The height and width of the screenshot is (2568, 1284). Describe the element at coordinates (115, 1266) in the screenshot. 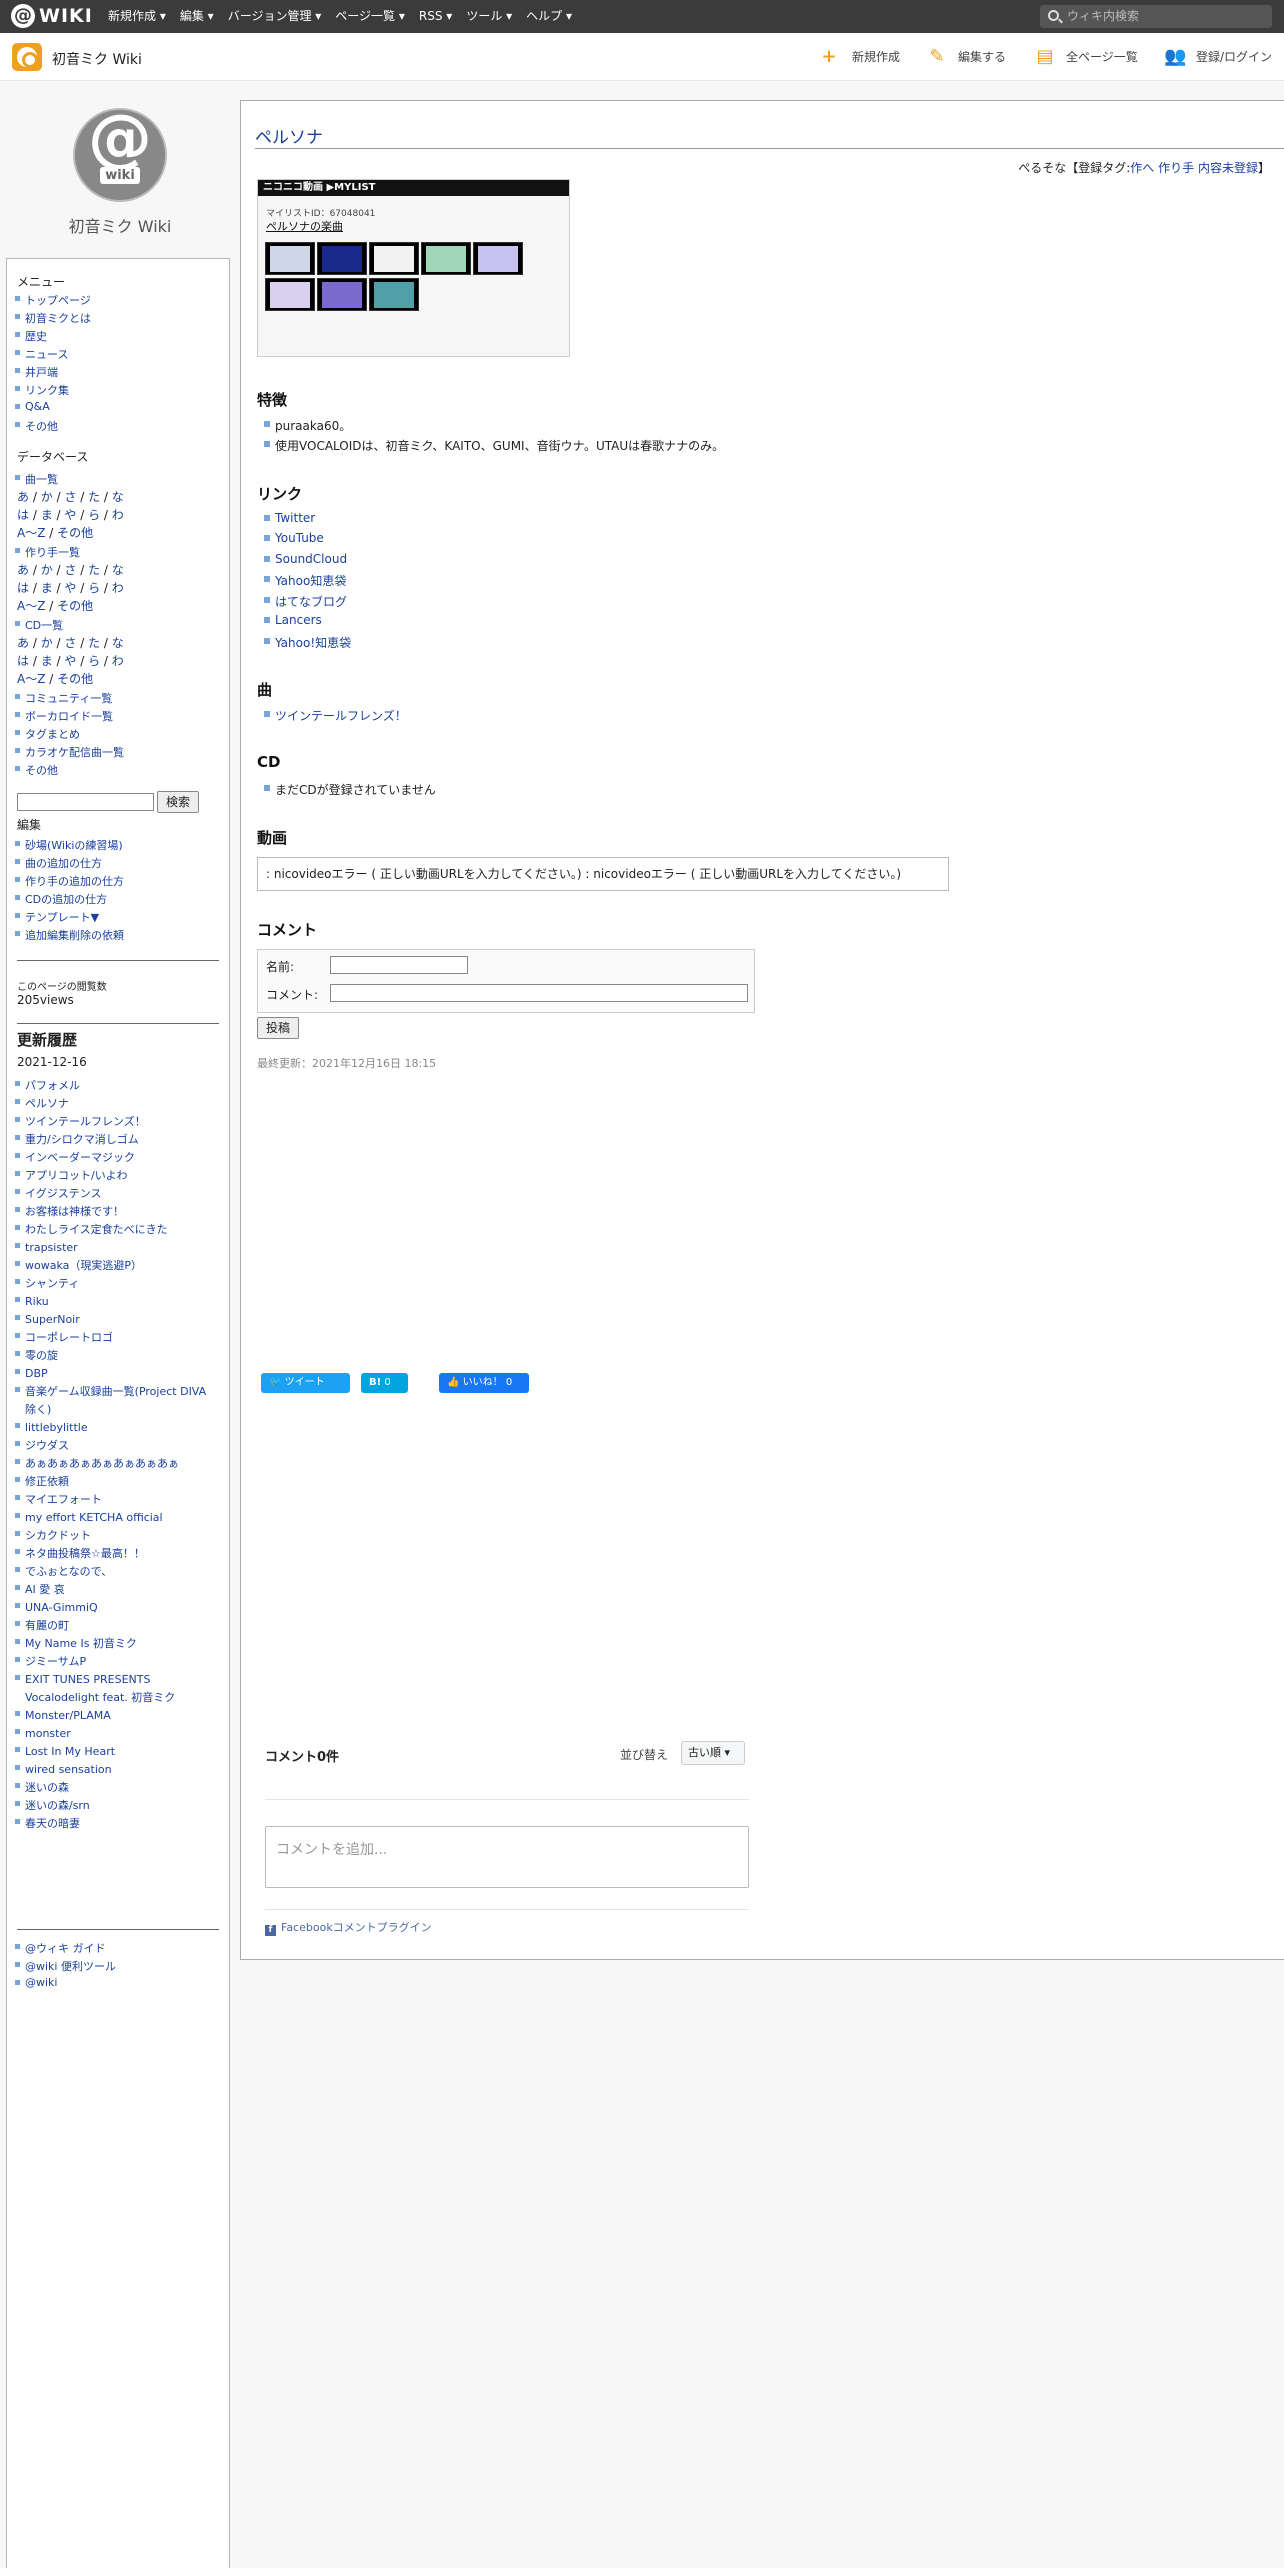

I see `history-item: wowaka（現実逃避P）` at that location.